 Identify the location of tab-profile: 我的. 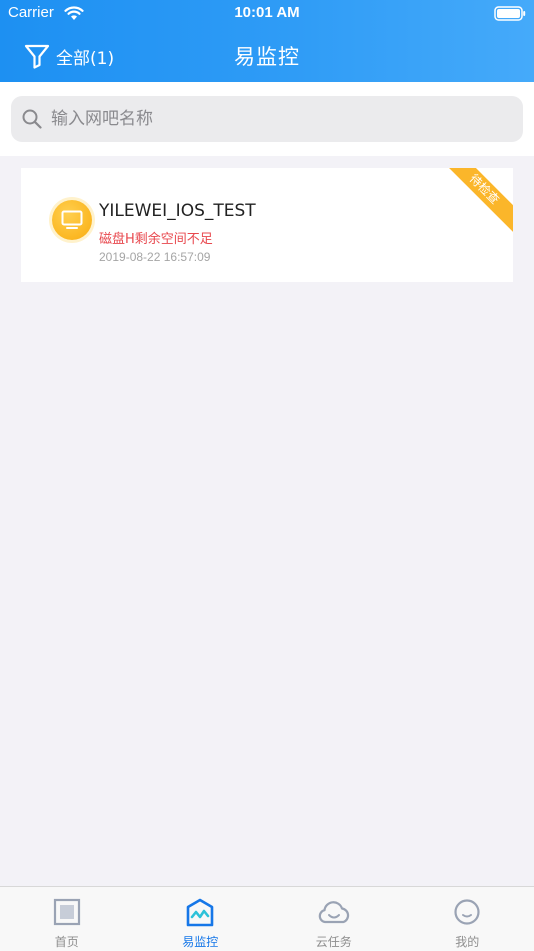
(467, 919).